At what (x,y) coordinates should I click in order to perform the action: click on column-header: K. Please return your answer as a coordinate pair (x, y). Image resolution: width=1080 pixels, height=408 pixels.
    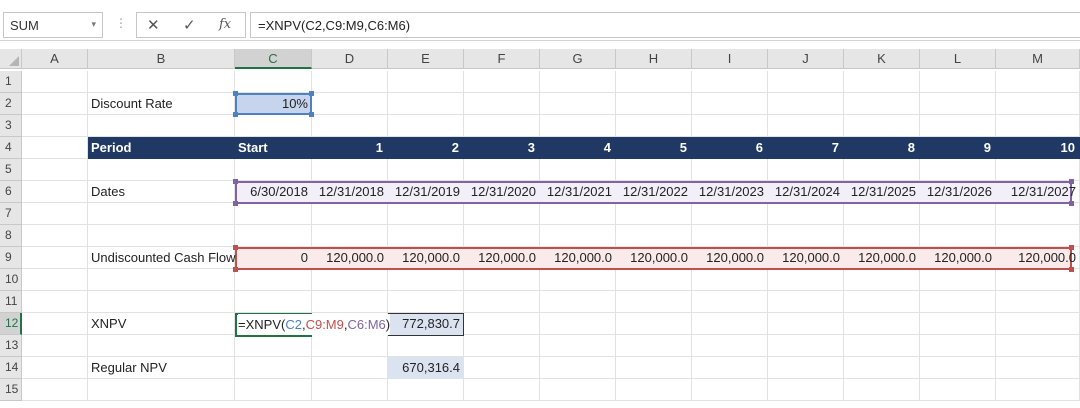
    Looking at the image, I should click on (882, 59).